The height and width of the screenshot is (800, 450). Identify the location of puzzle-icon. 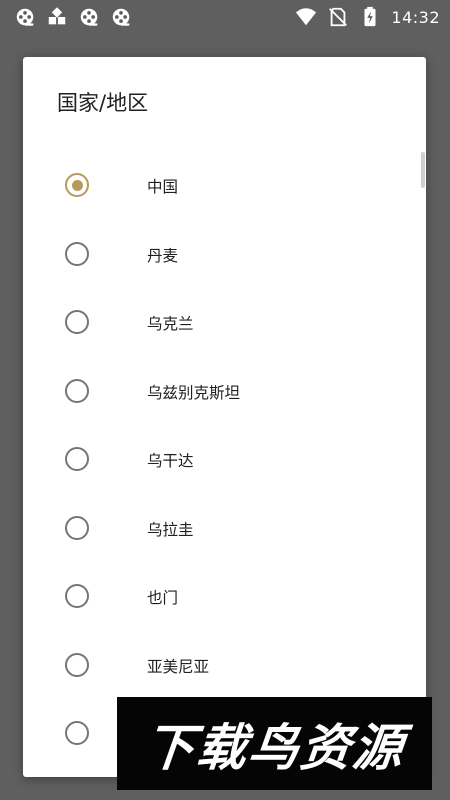
(57, 16).